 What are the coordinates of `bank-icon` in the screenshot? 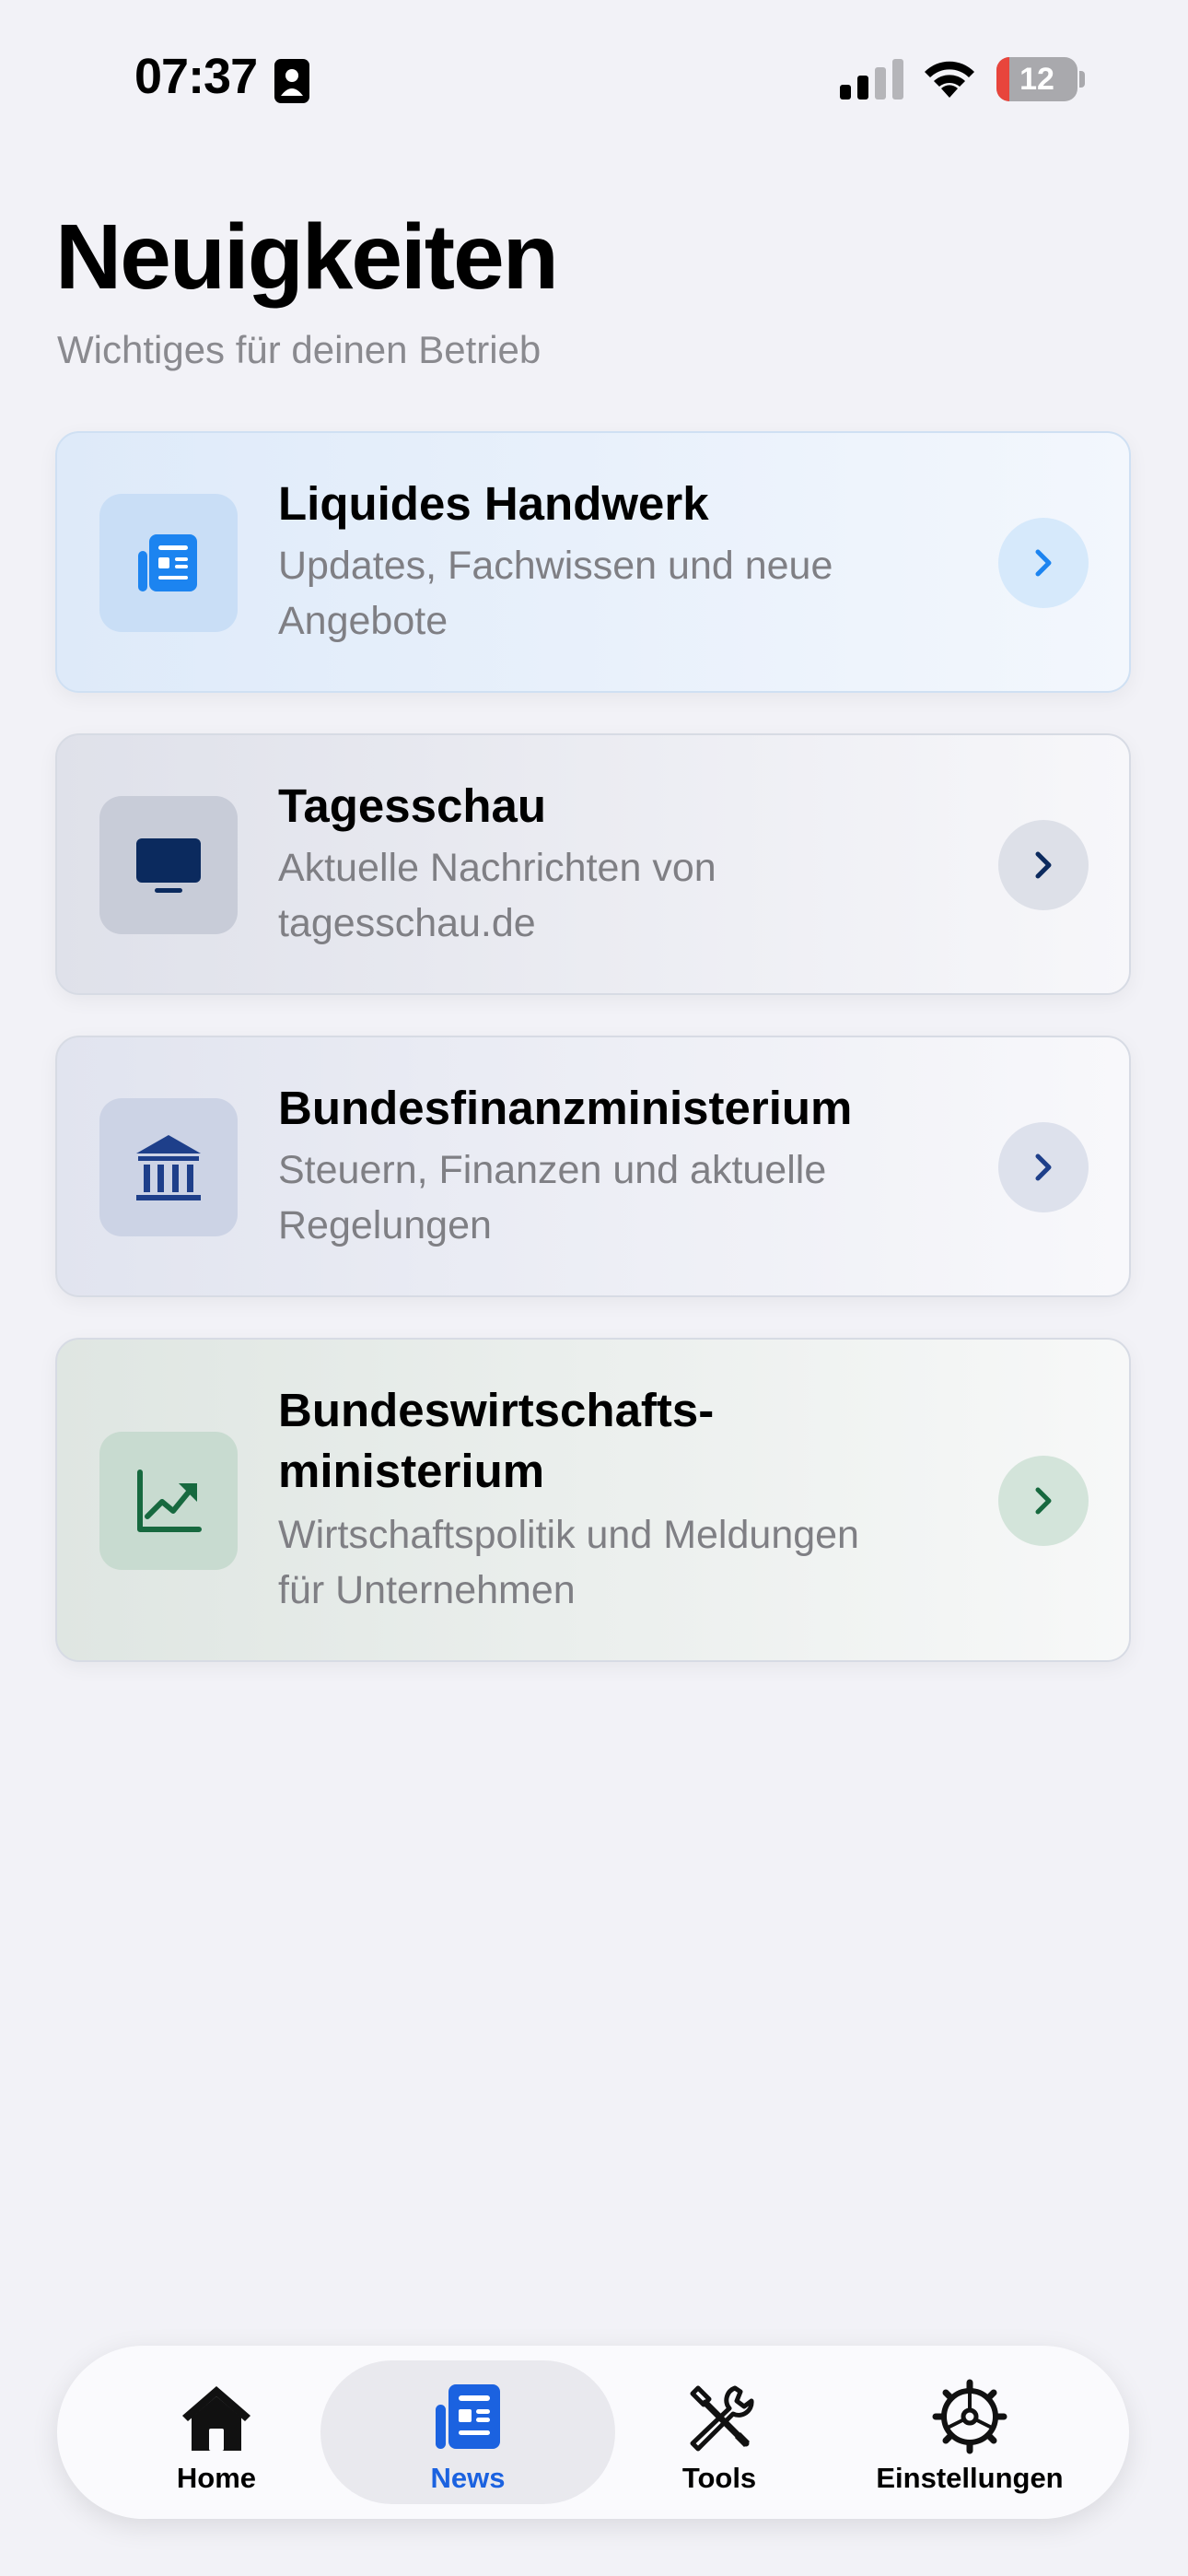 It's located at (168, 1167).